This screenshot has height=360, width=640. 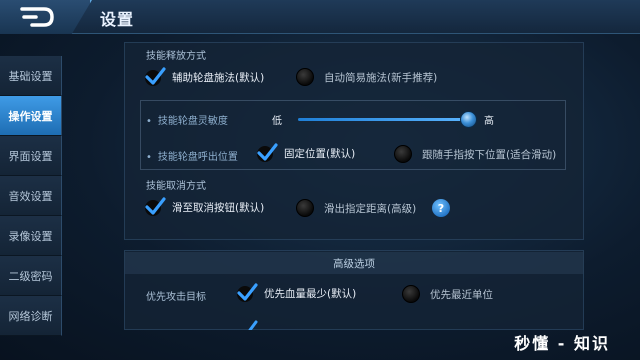 What do you see at coordinates (489, 154) in the screenshot?
I see `wheel-position-follow-label: 跟随手指按下位置(适合滑动)` at bounding box center [489, 154].